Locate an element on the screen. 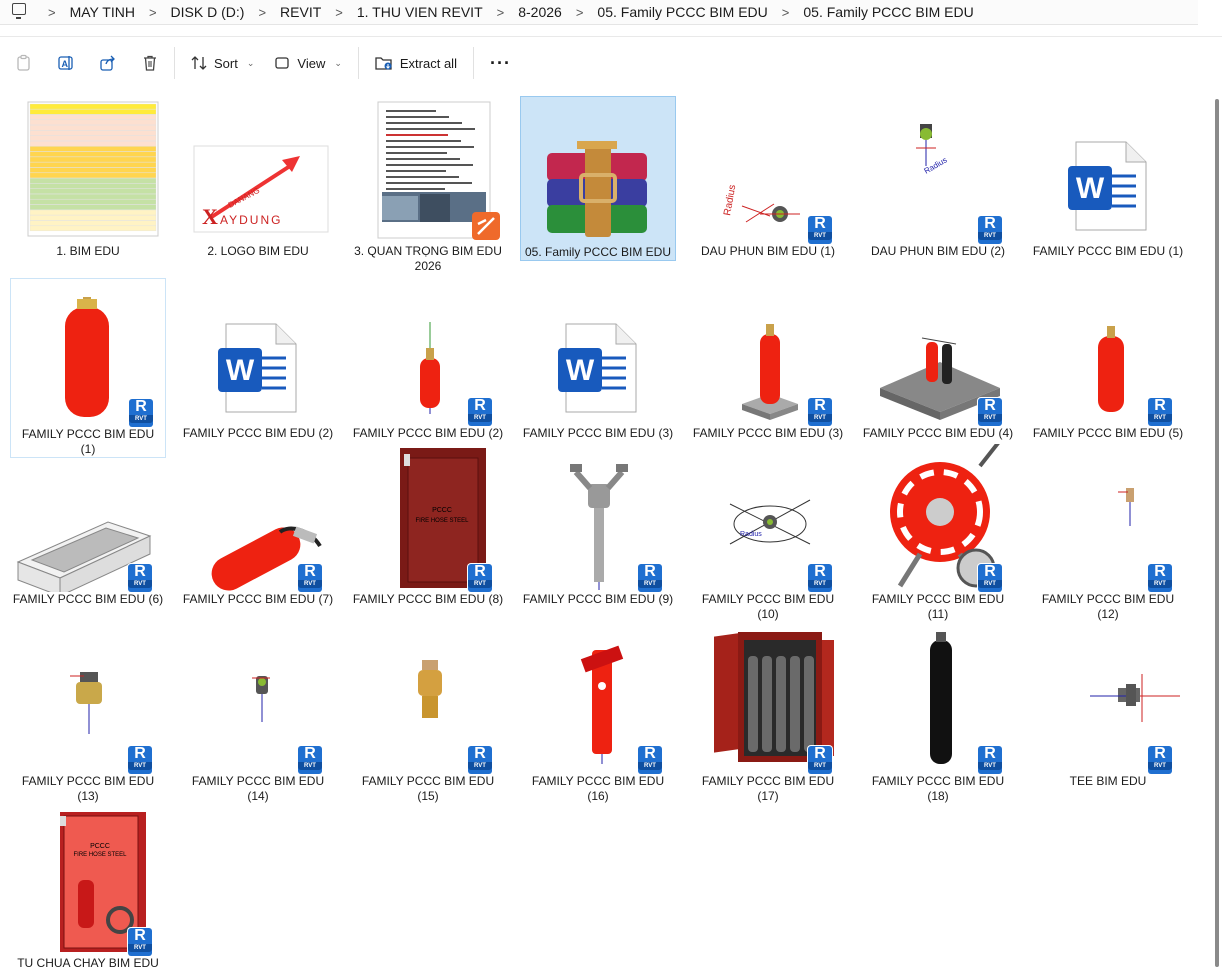  breadcrumb-item: 1. THU VIEN REVIT is located at coordinates (420, 12).